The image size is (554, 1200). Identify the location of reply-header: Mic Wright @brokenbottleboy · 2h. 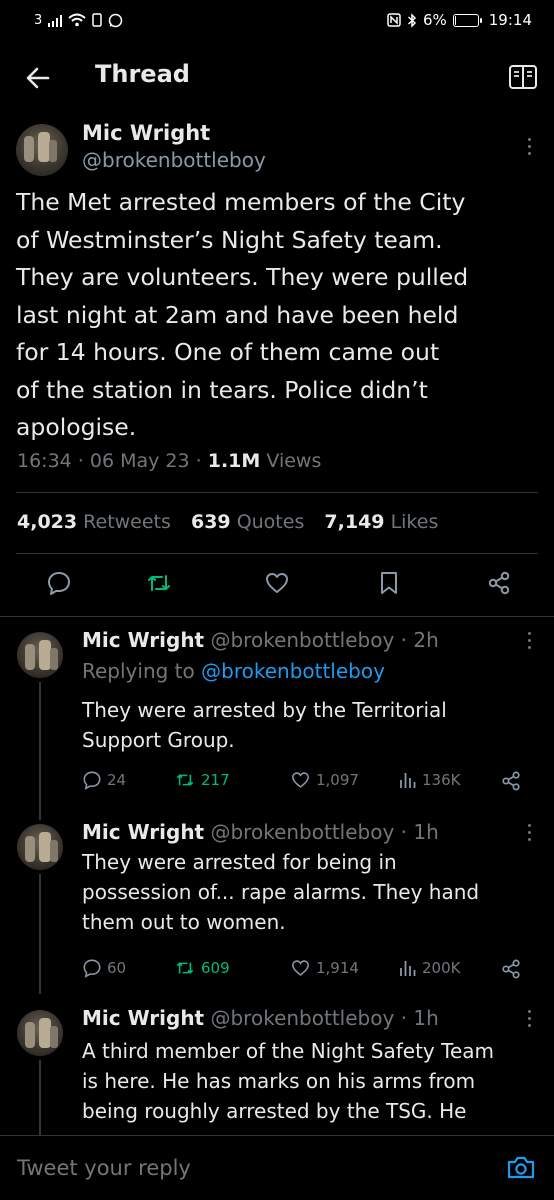
(260, 640).